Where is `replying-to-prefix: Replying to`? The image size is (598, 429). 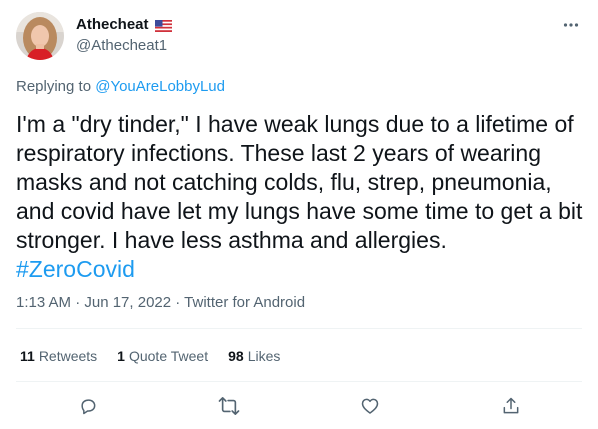
replying-to-prefix: Replying to is located at coordinates (56, 86).